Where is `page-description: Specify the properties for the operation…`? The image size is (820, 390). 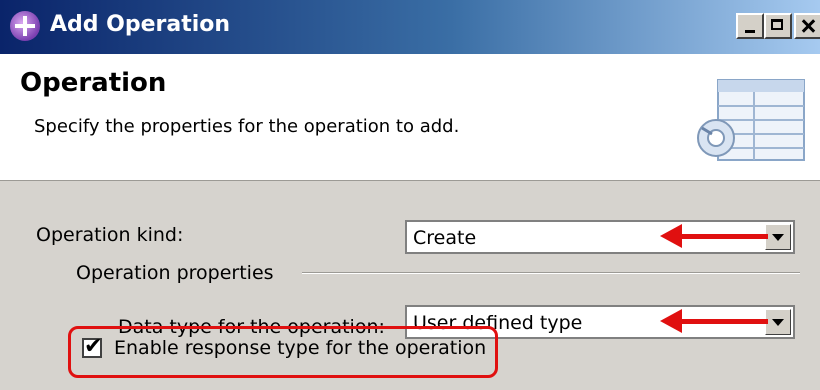 page-description: Specify the properties for the operation… is located at coordinates (247, 126).